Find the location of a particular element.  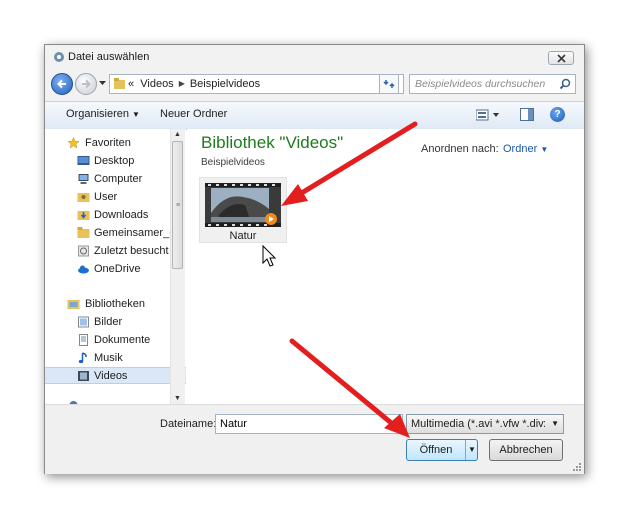

sidebar-item-computer: Computer is located at coordinates (115, 179).